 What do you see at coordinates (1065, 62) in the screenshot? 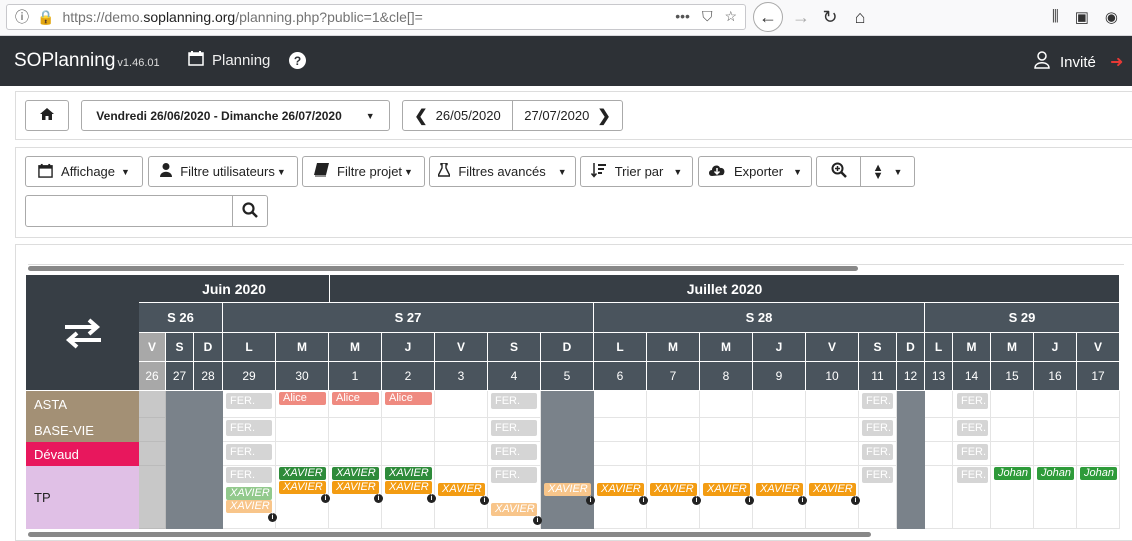
I see `user-menu: Invité` at bounding box center [1065, 62].